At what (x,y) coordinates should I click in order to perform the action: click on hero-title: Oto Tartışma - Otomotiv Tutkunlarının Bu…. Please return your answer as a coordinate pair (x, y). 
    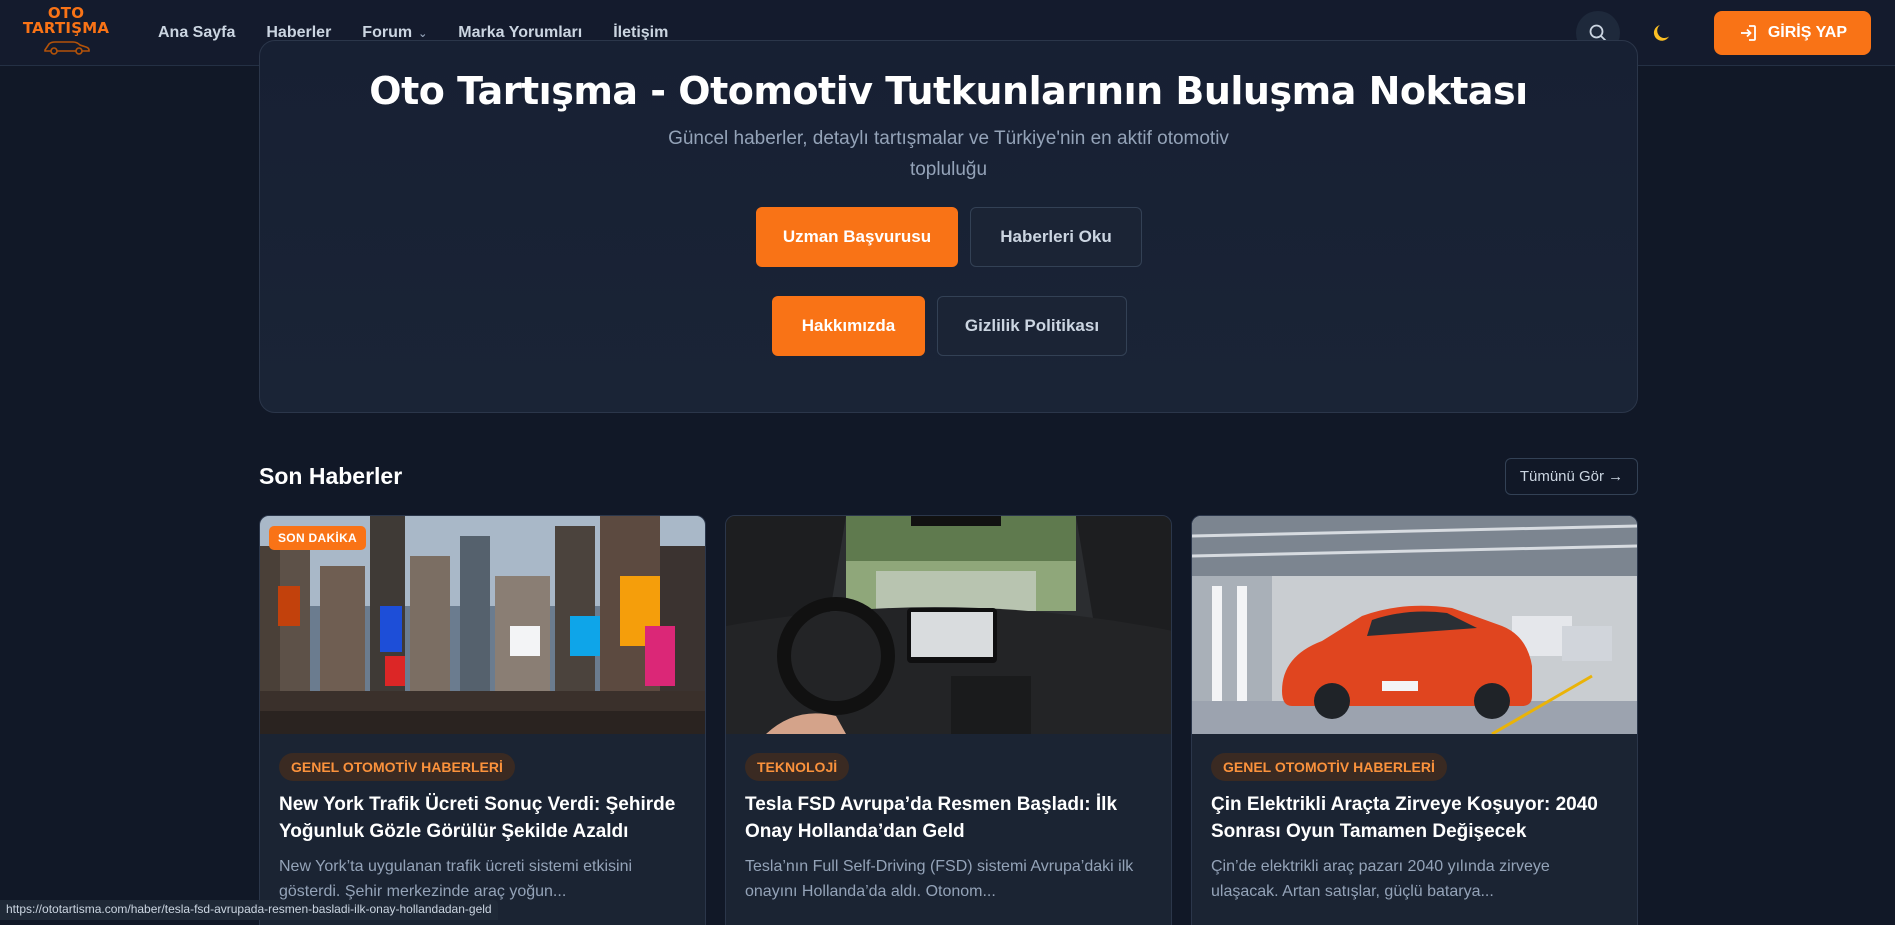
    Looking at the image, I should click on (948, 91).